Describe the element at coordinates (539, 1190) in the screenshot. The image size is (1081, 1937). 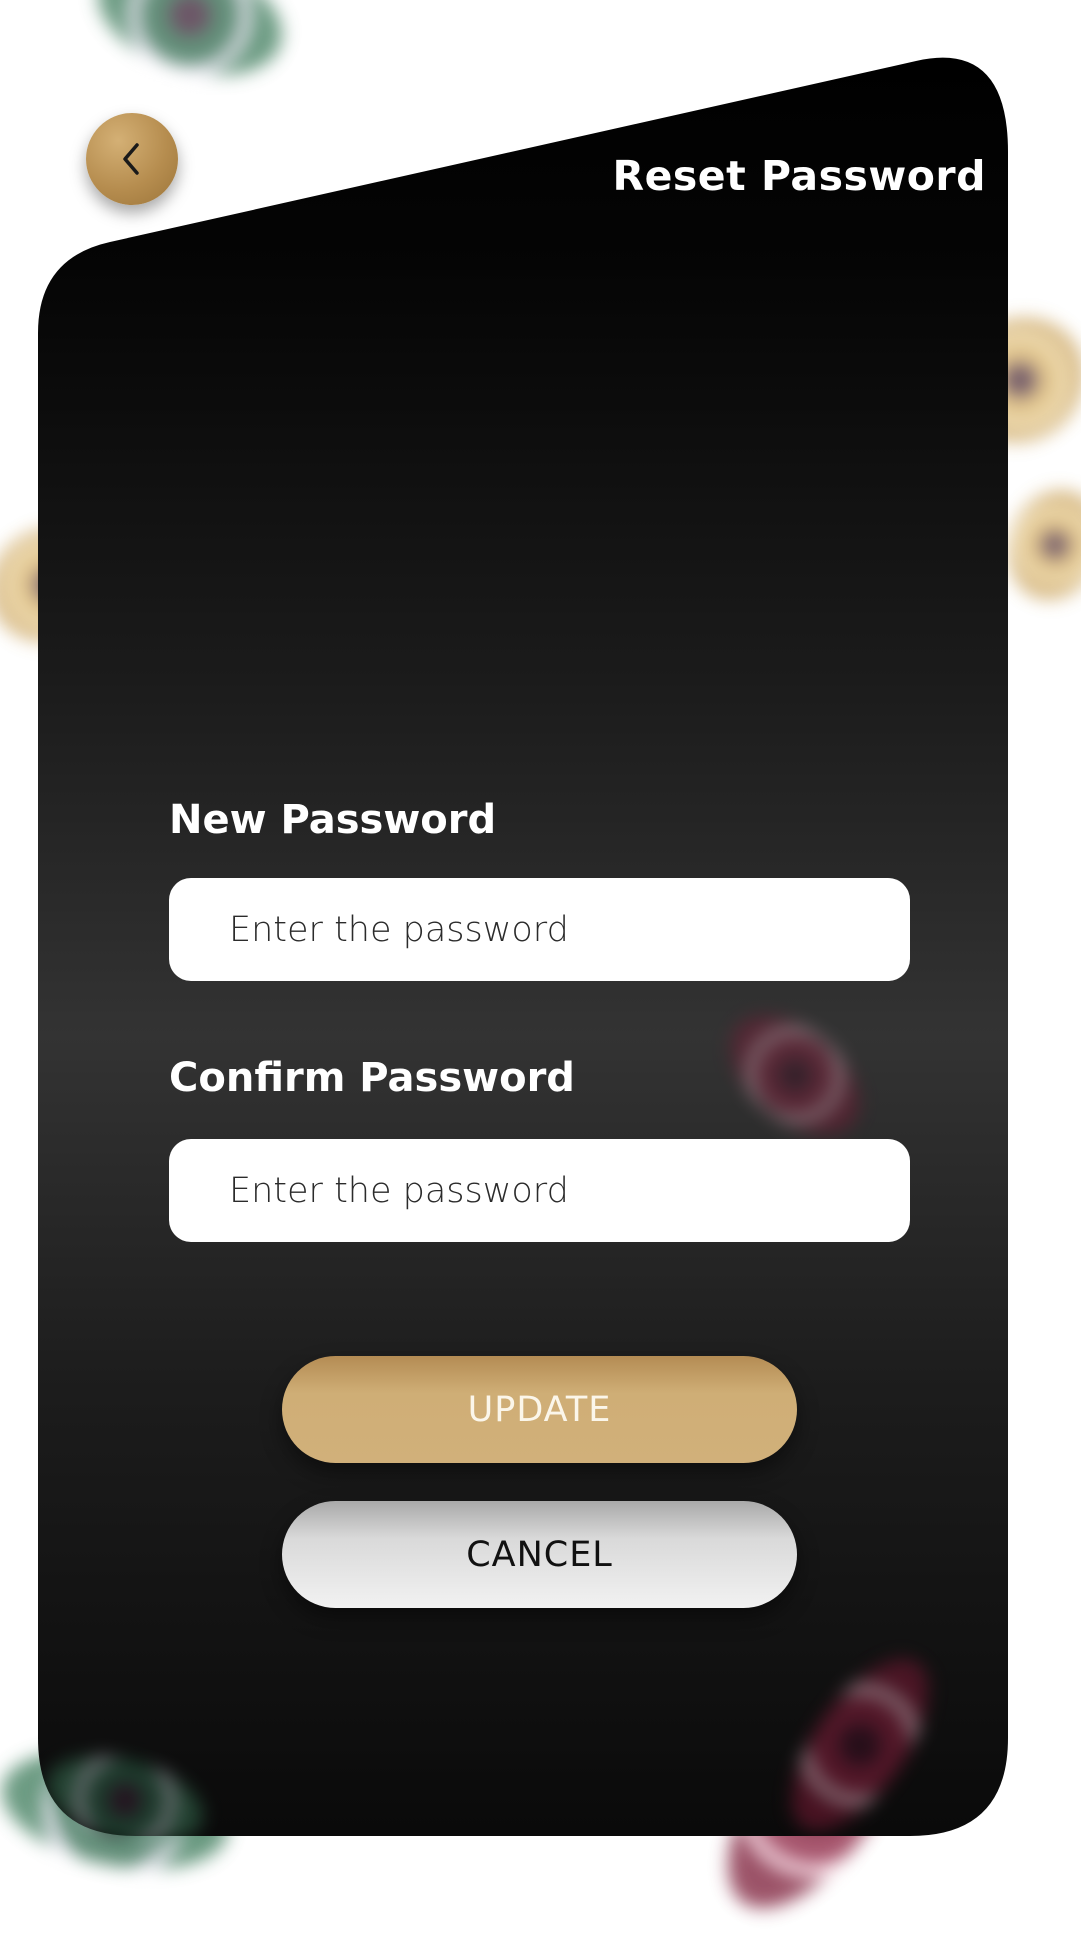
I see `confirm-password-input` at that location.